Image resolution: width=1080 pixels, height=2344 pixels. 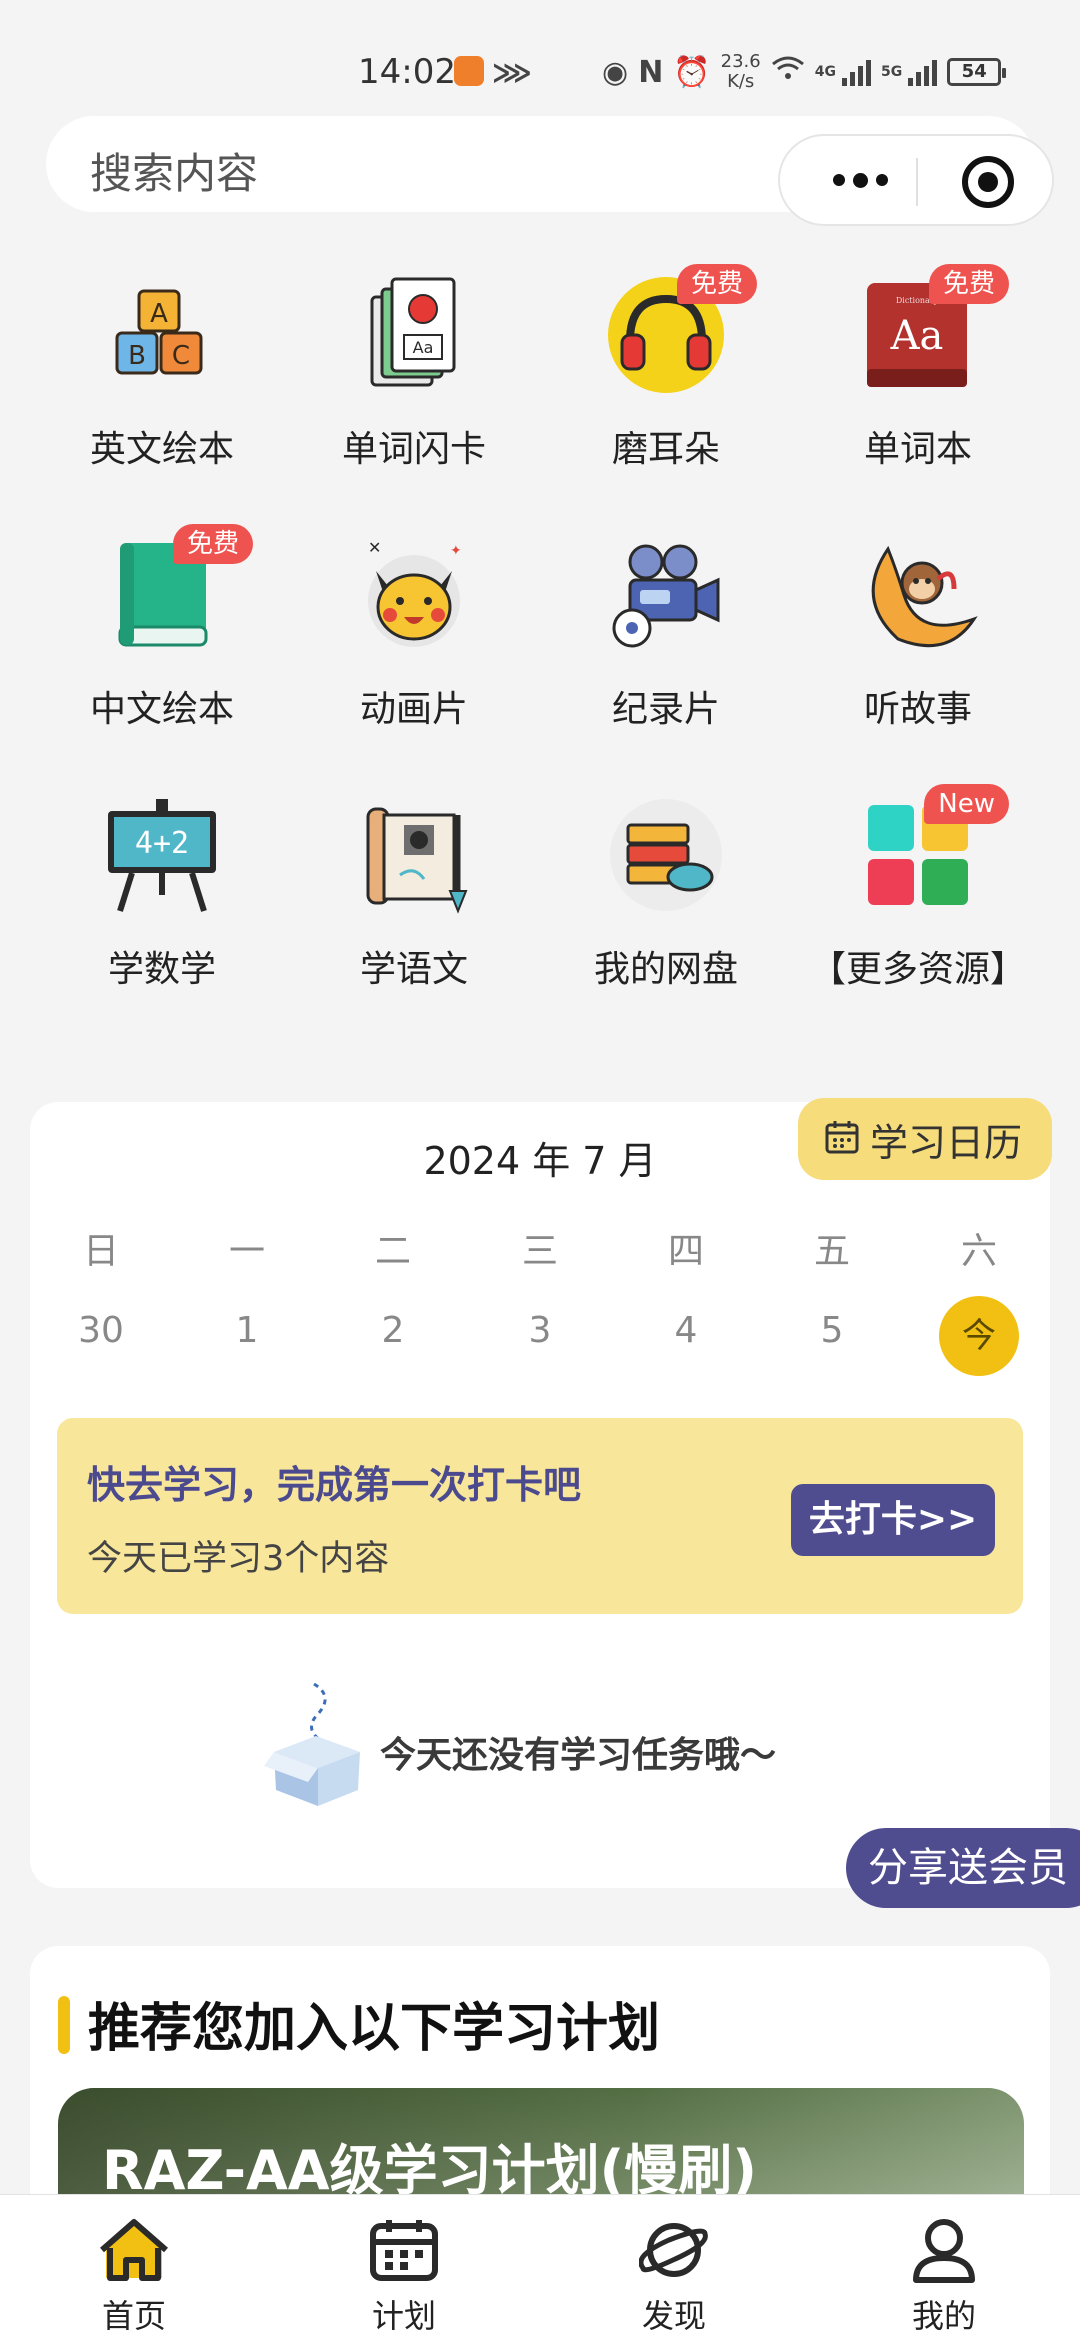 I want to click on tab-plan: 计划, so click(x=404, y=2276).